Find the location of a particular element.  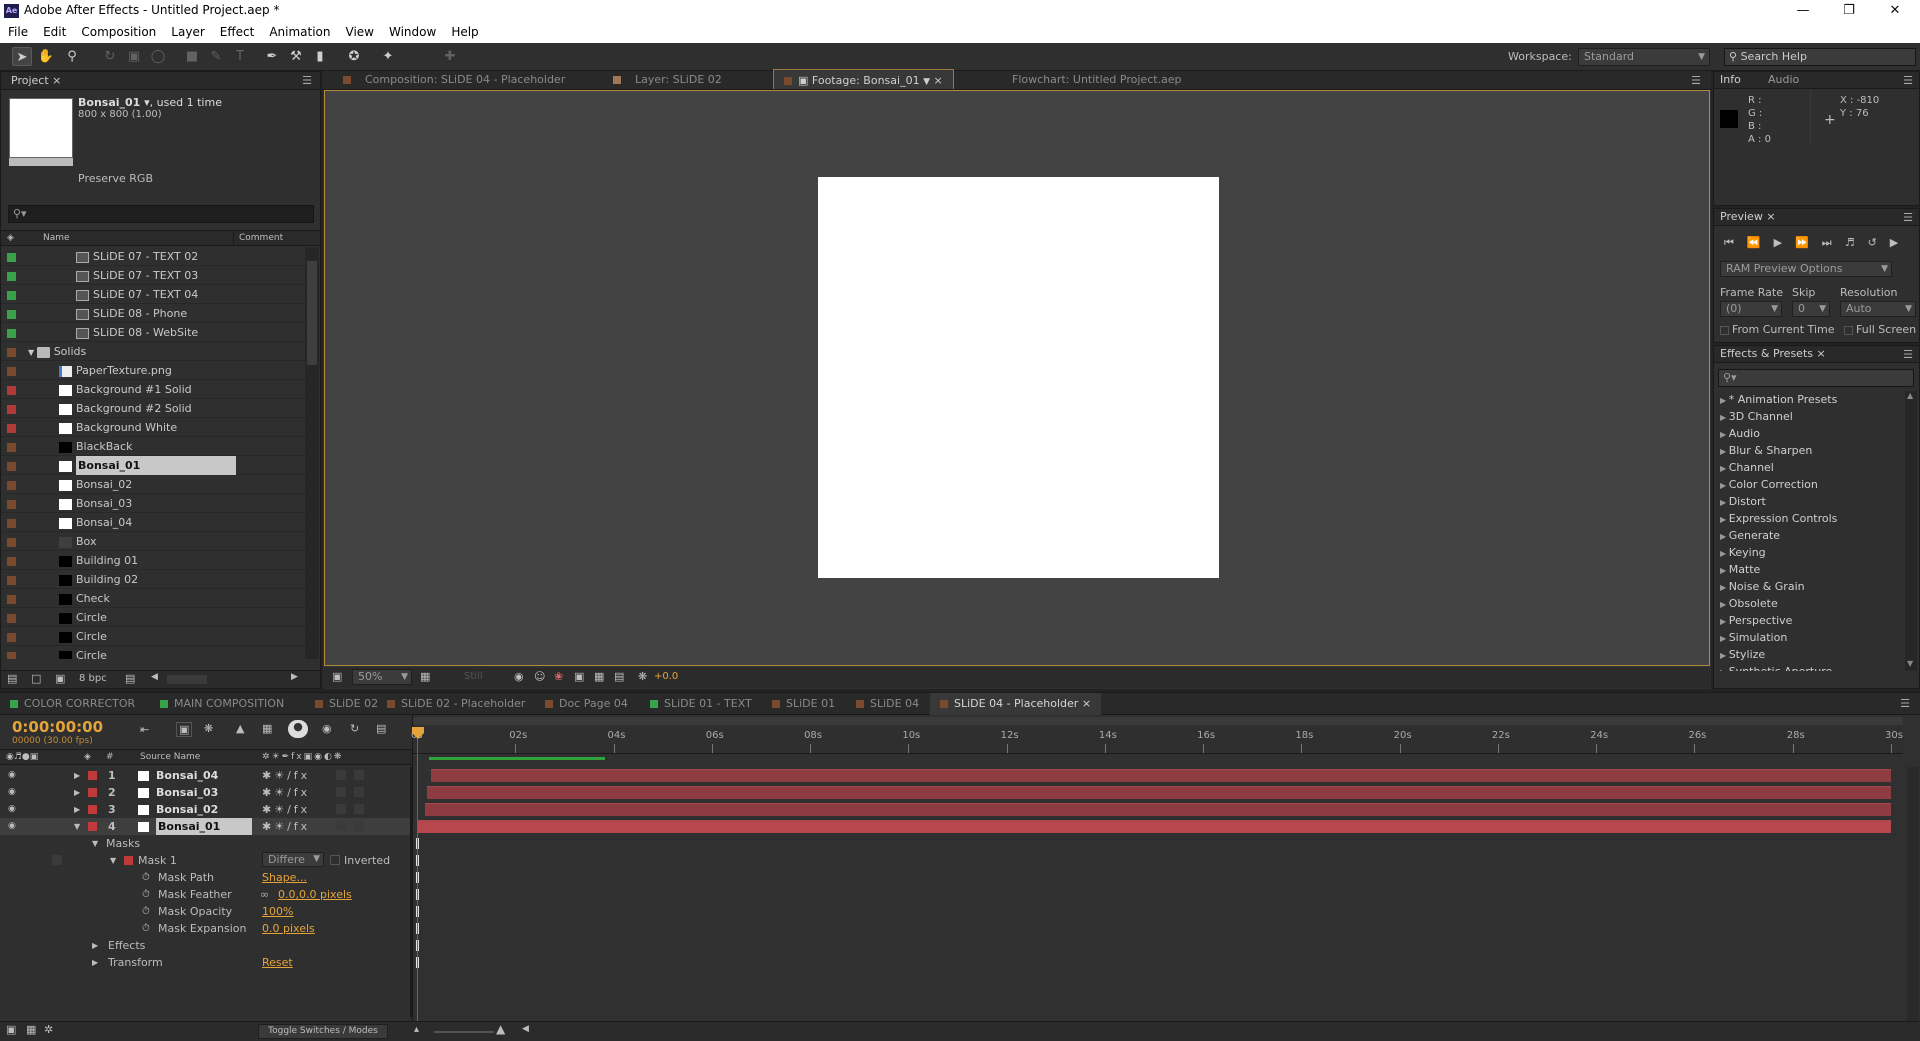

scrollbar-thumb is located at coordinates (312, 313).